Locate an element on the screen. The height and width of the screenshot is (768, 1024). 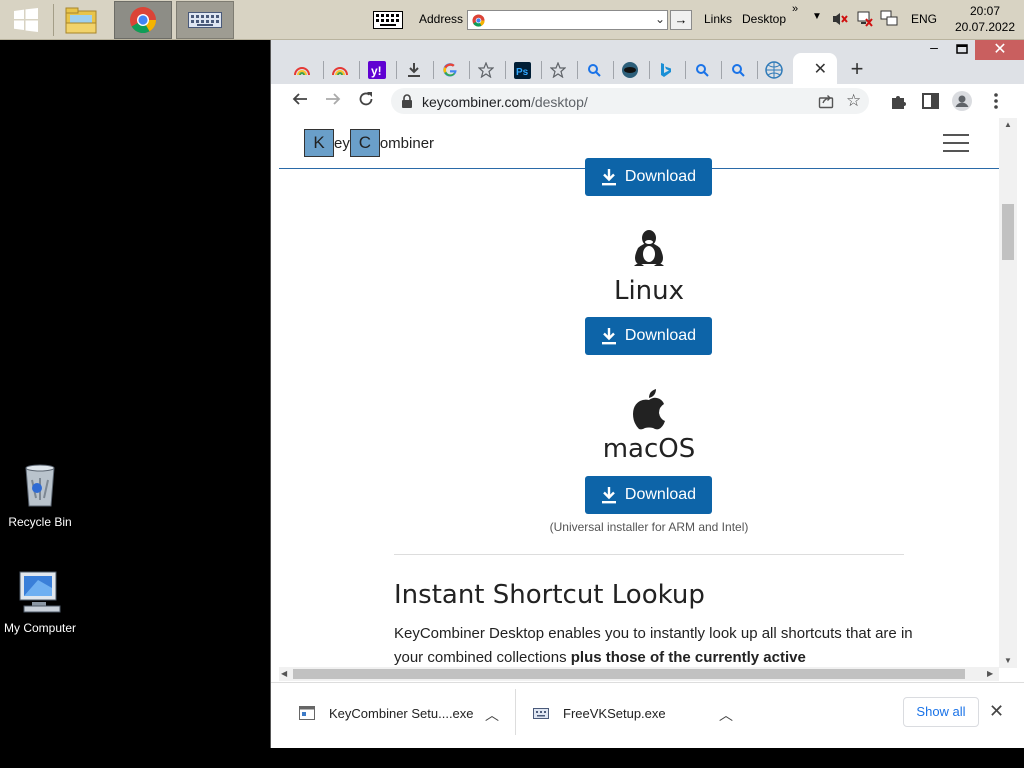
desktop-icon-recycle-bin: Recycle Bin is located at coordinates (40, 495).